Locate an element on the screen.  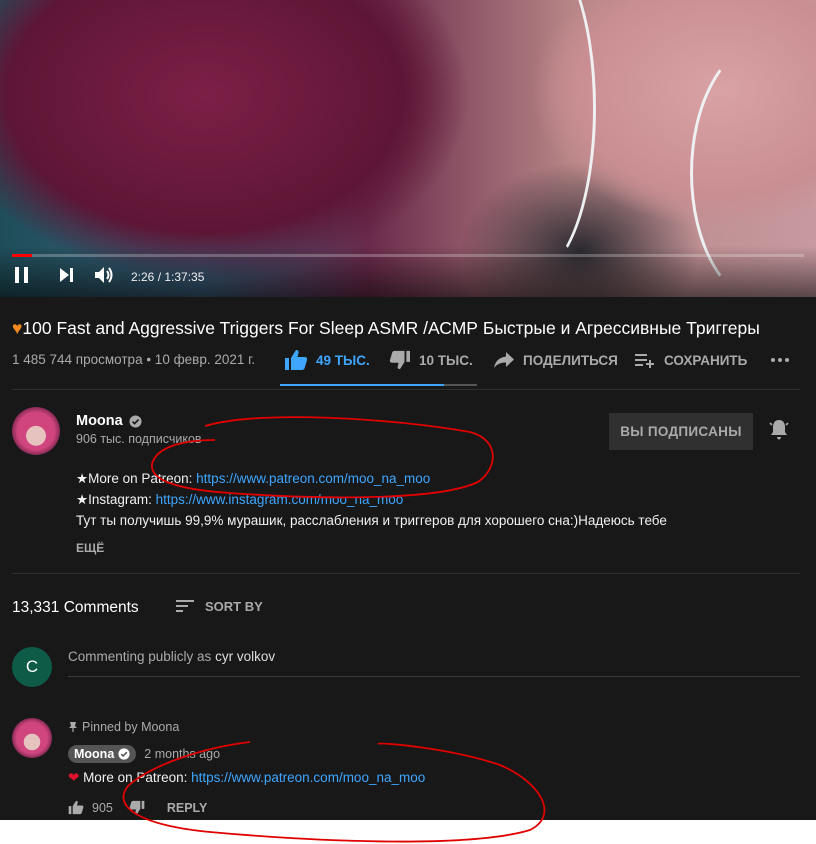
pin-icon is located at coordinates (73, 727).